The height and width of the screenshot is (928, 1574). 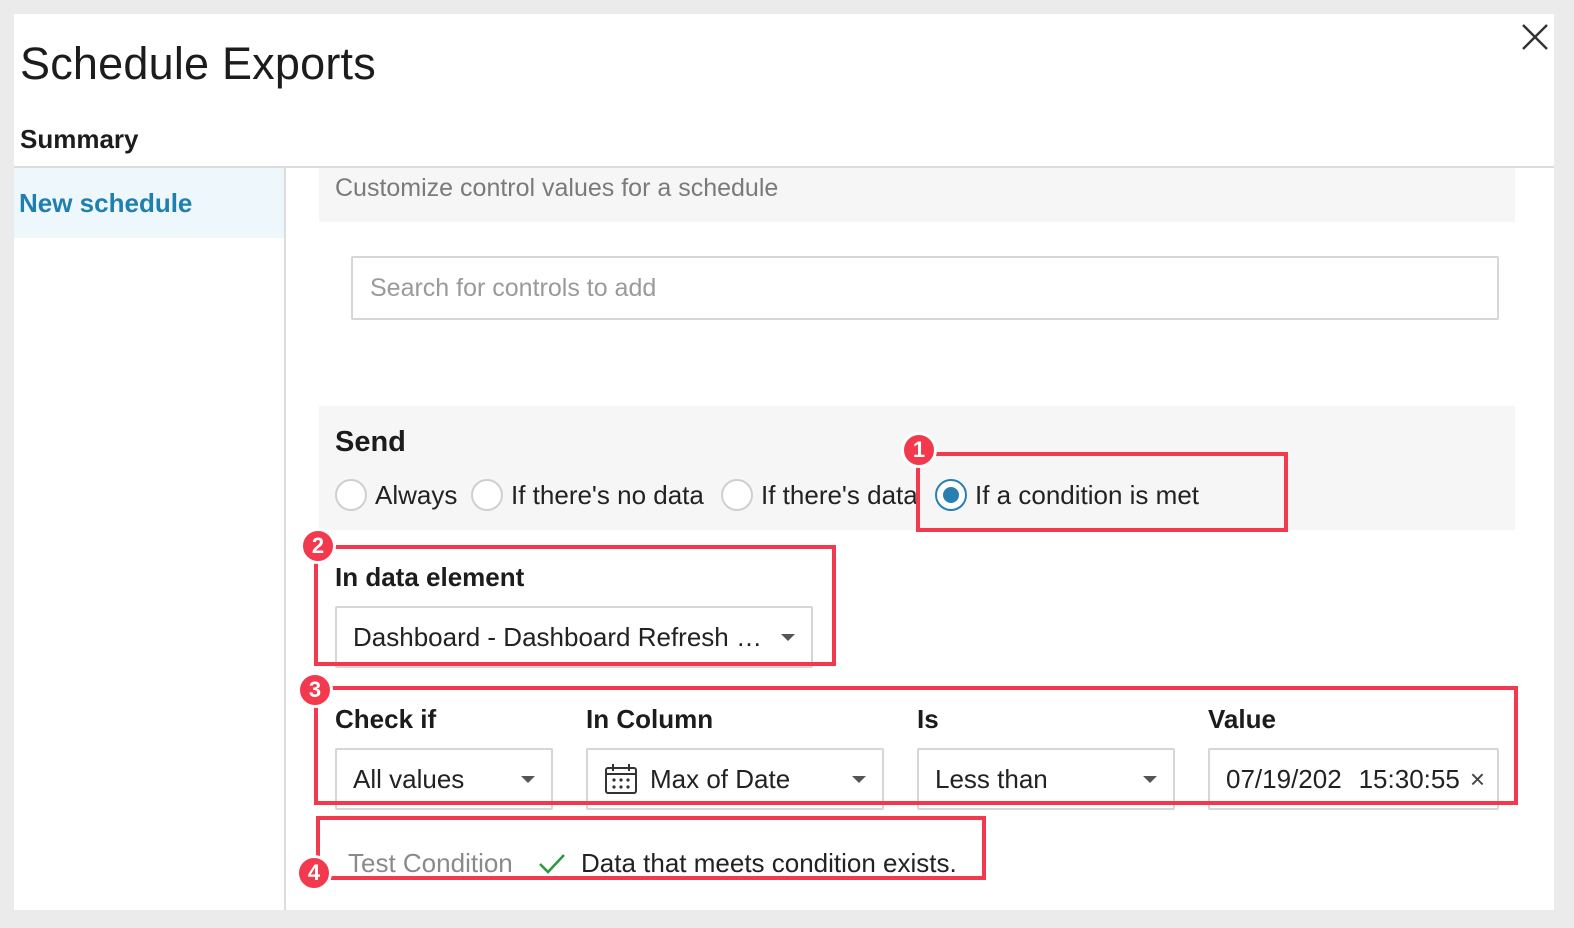 I want to click on is-label: Is, so click(x=928, y=719).